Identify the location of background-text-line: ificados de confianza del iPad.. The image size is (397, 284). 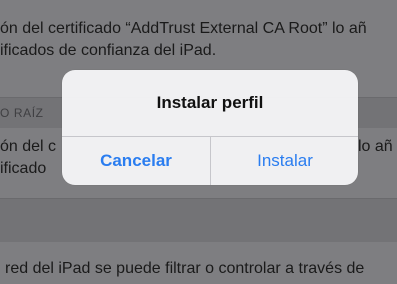
(108, 50).